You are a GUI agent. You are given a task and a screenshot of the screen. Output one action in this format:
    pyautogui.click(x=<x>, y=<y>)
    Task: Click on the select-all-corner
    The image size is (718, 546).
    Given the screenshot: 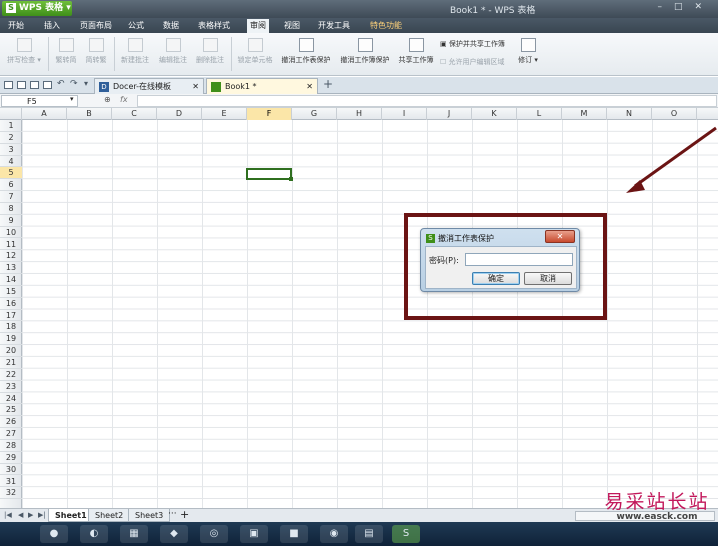 What is the action you would take?
    pyautogui.click(x=11, y=114)
    